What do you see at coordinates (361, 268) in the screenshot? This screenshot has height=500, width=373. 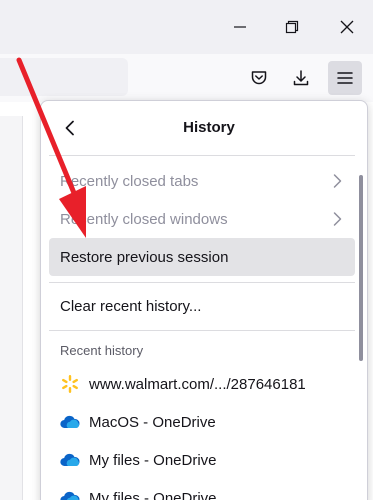 I see `scrollbar` at bounding box center [361, 268].